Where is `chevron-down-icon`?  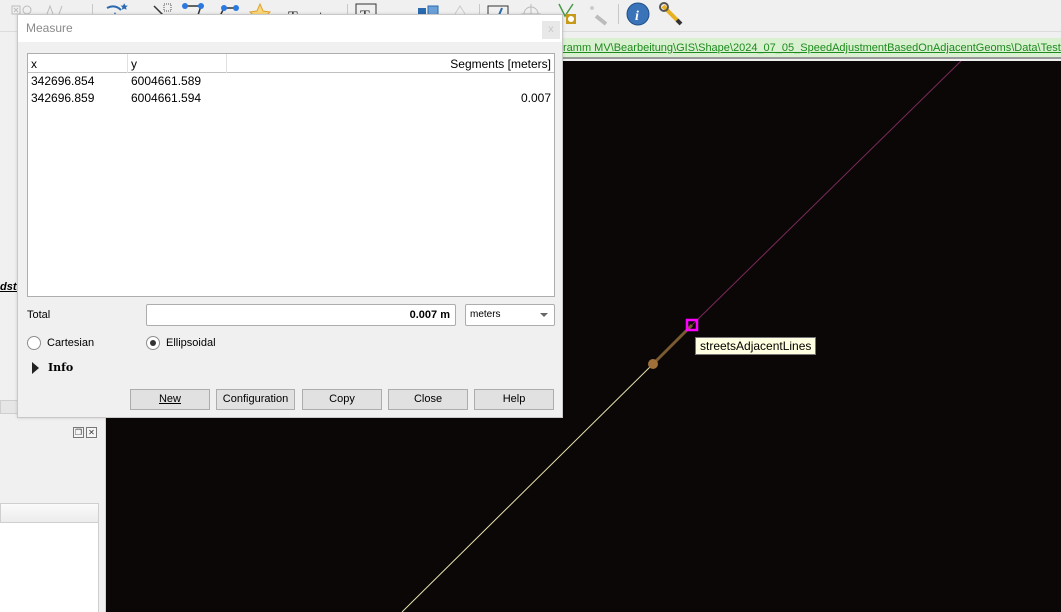 chevron-down-icon is located at coordinates (544, 315).